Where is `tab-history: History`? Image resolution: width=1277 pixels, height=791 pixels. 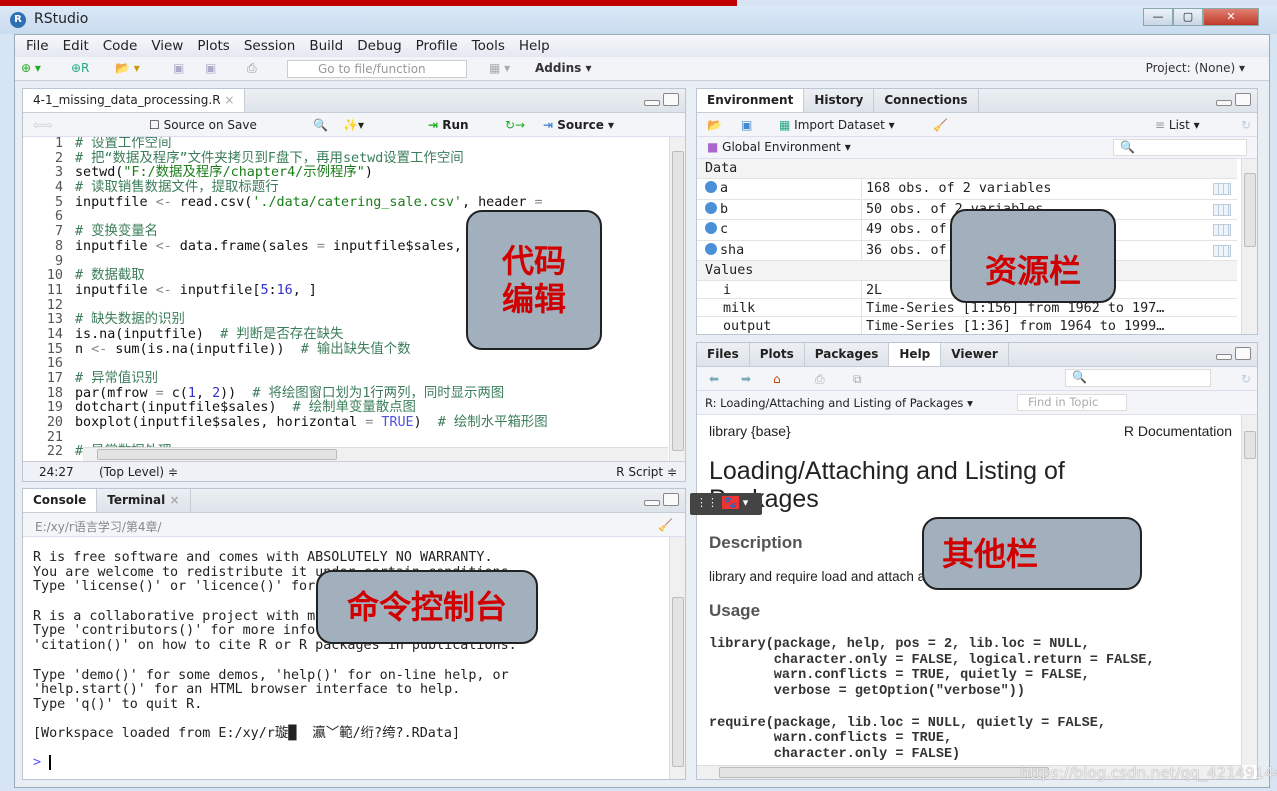
tab-history: History is located at coordinates (839, 100).